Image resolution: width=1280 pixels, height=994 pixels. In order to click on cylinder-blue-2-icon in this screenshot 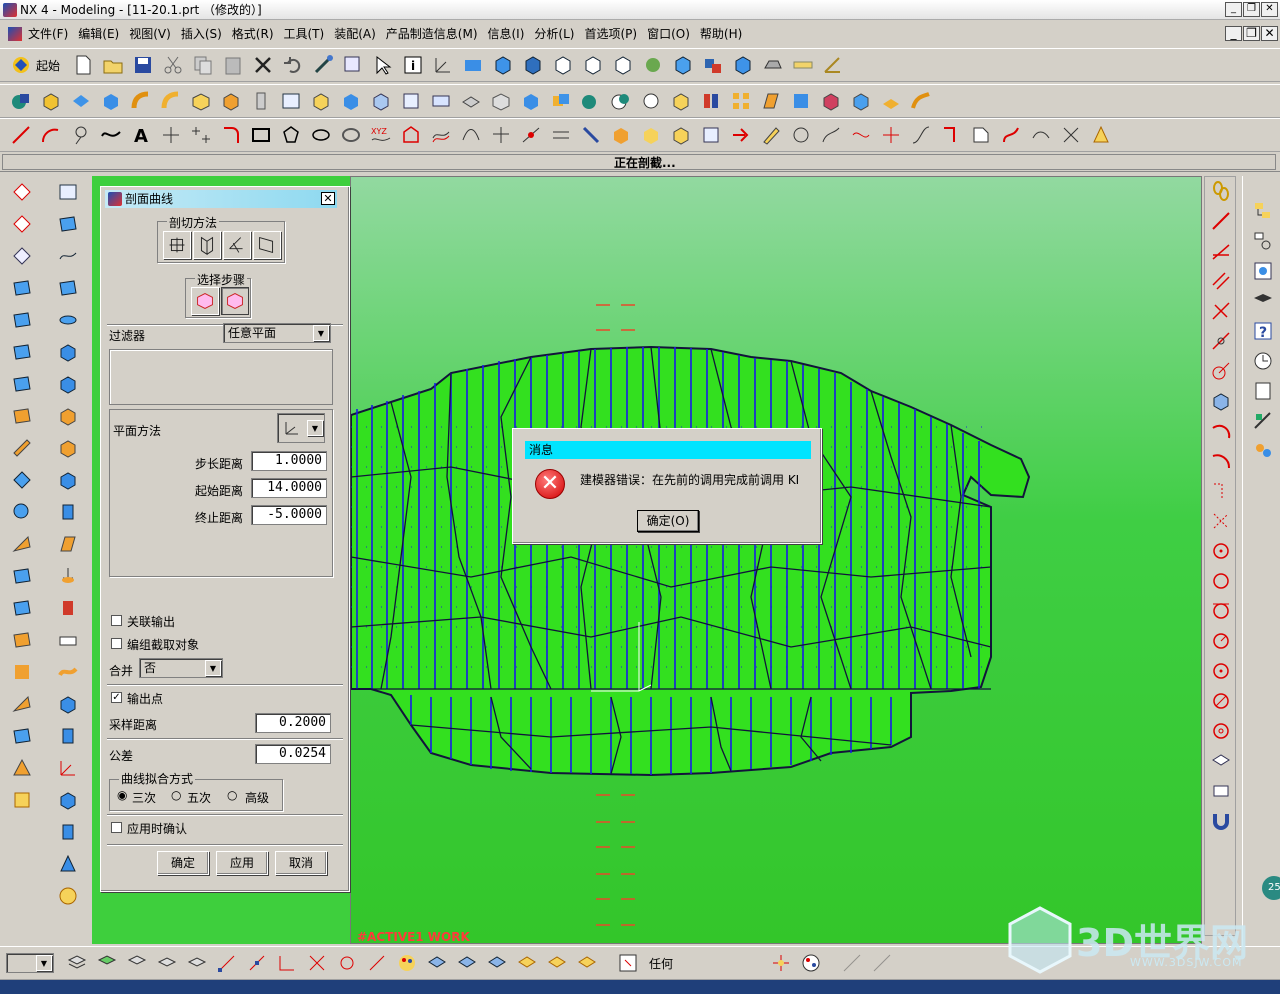, I will do `click(68, 736)`.